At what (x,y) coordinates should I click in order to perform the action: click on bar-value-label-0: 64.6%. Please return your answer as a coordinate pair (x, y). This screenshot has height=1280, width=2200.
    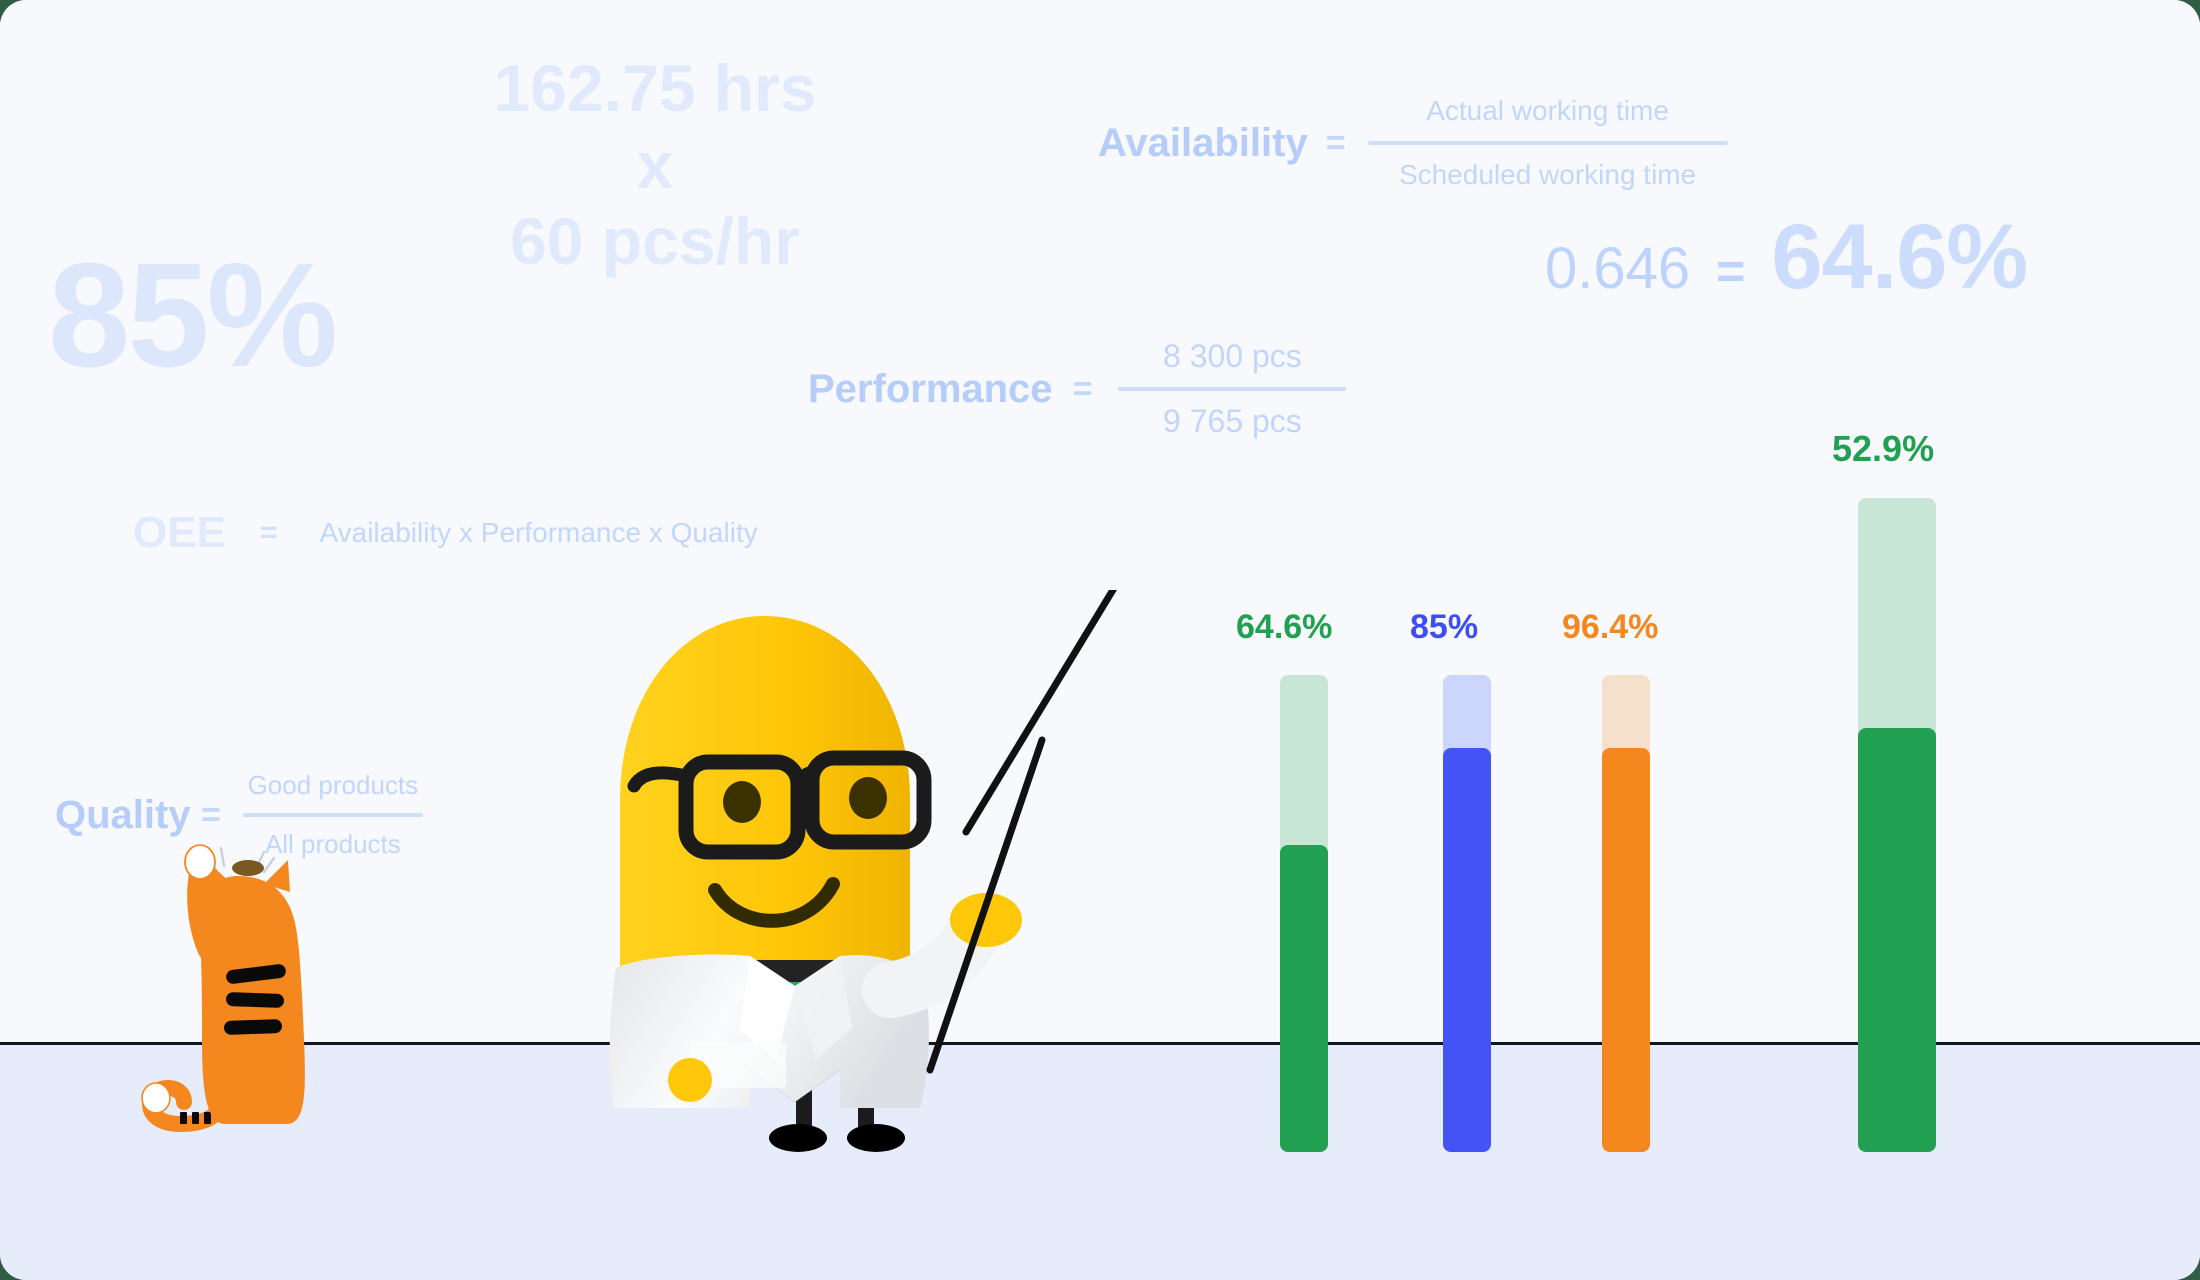
    Looking at the image, I should click on (1284, 627).